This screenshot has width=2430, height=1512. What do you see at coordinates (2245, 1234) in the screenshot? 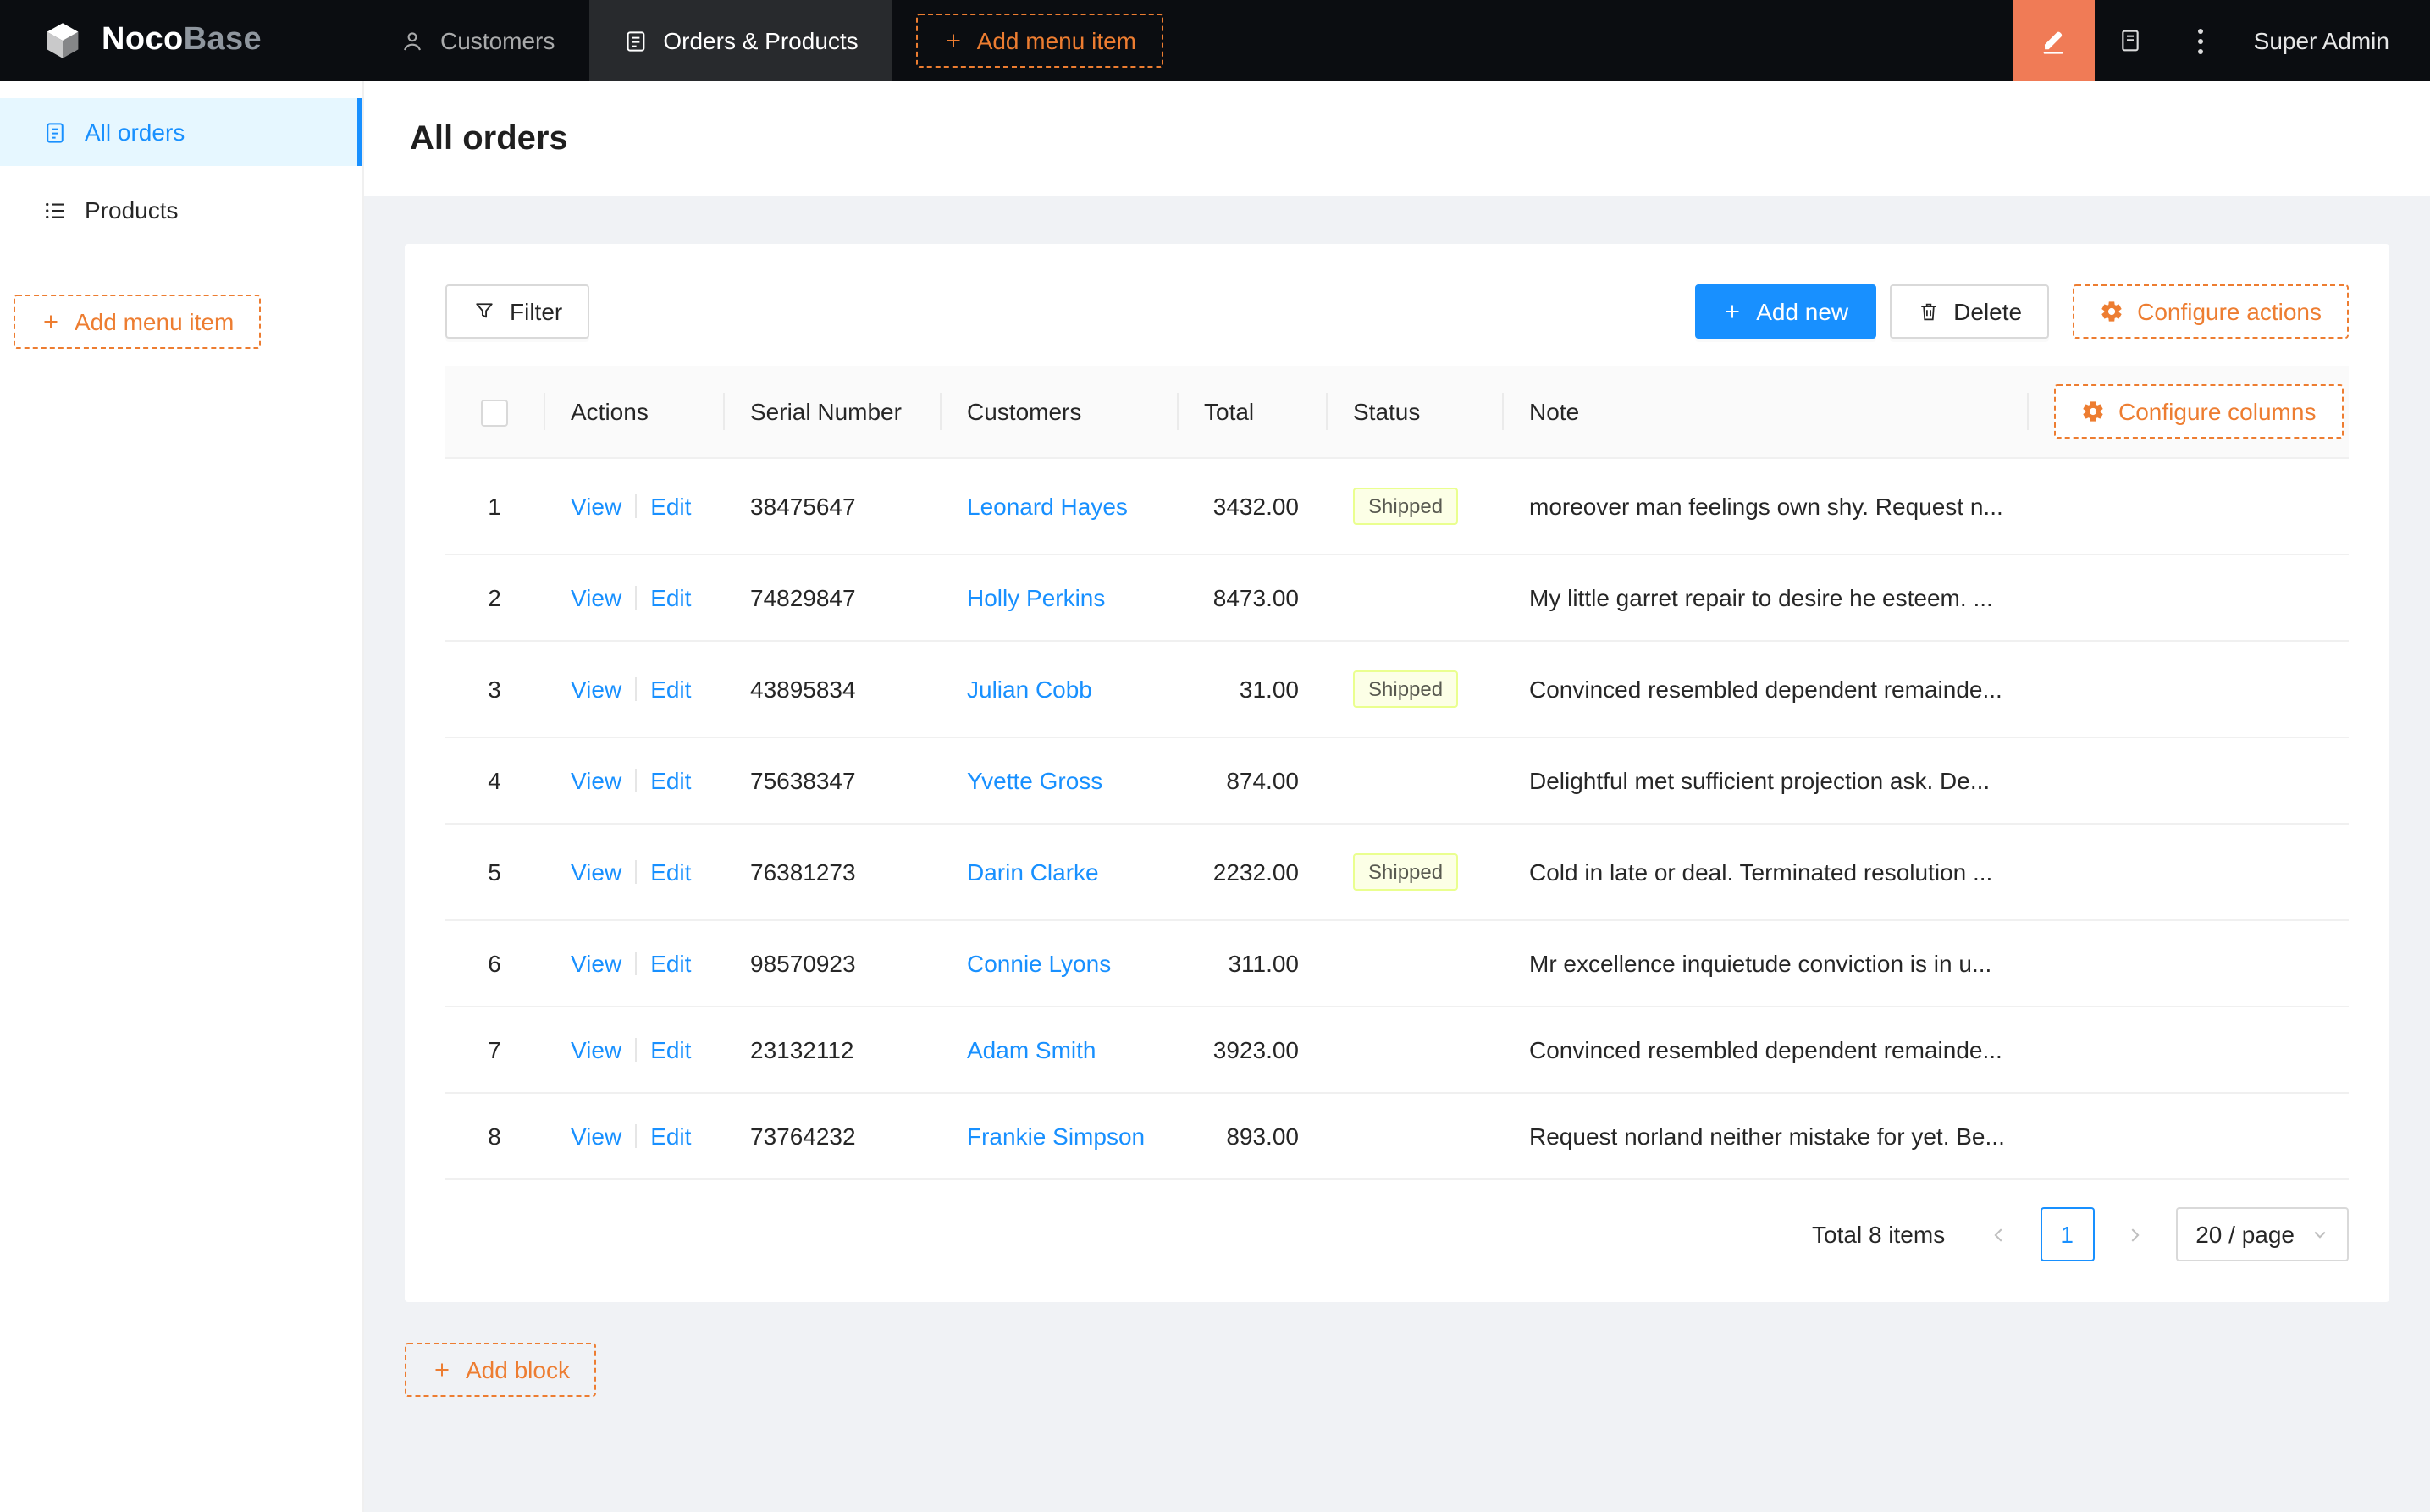
I see `page-size-value: 20 / page` at bounding box center [2245, 1234].